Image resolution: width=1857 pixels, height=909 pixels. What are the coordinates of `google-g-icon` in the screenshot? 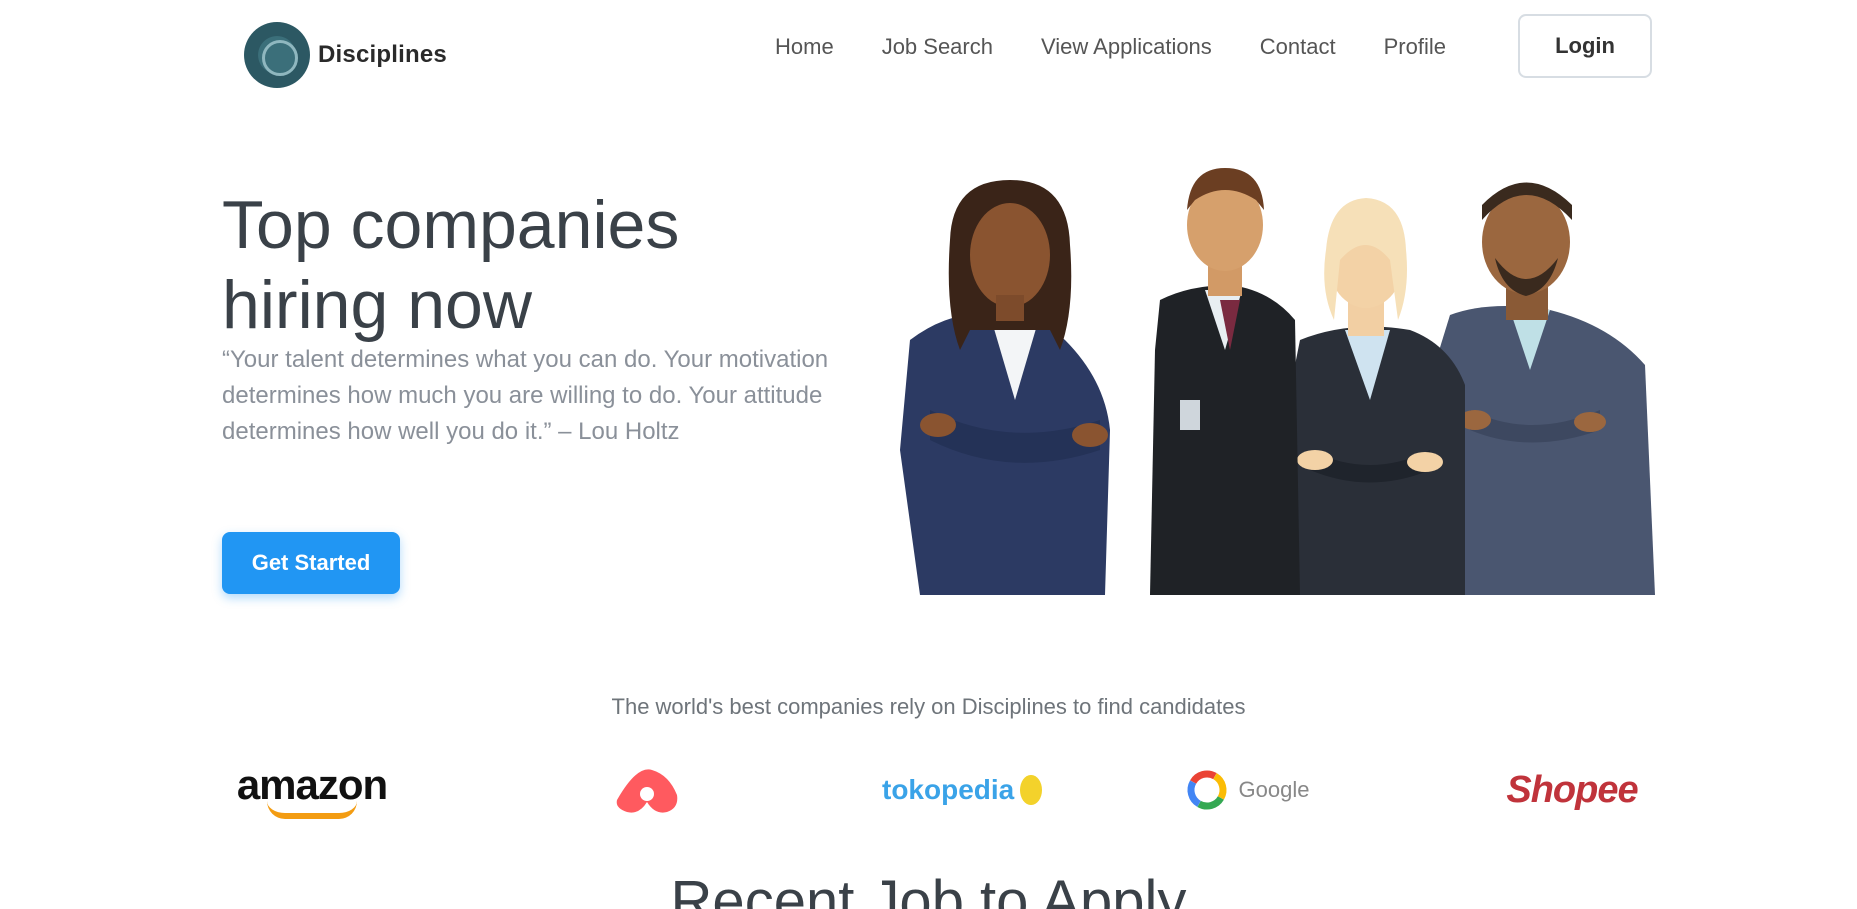 It's located at (1207, 790).